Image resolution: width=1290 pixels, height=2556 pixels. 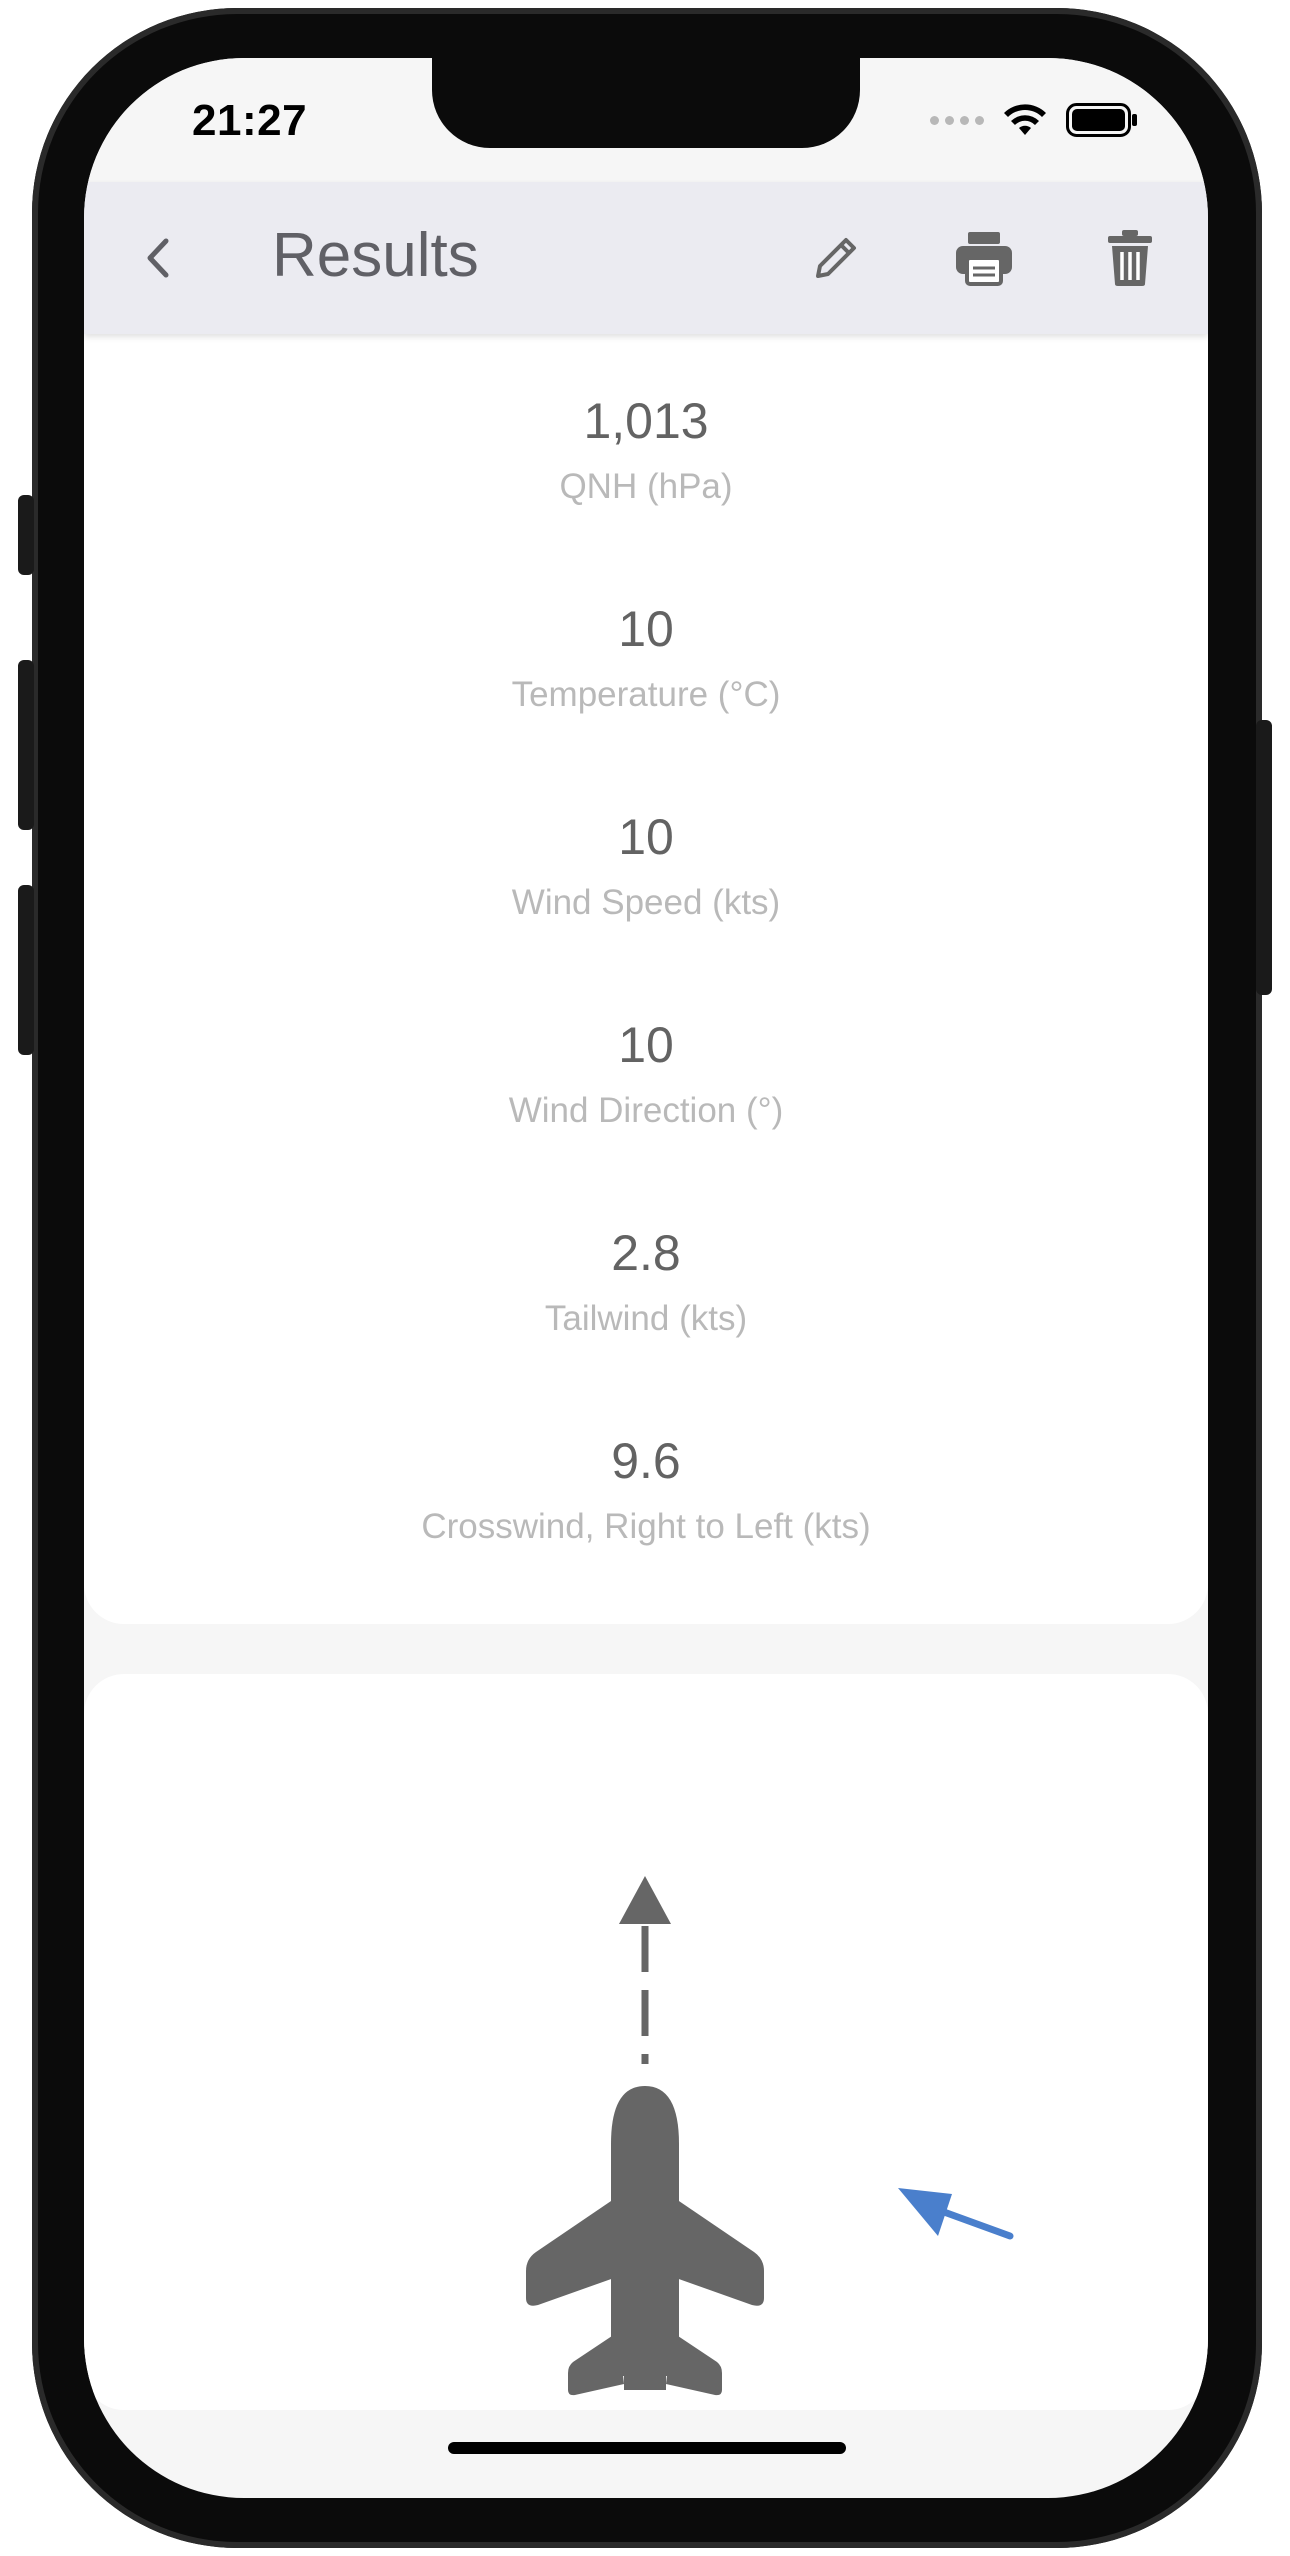 I want to click on print-button, so click(x=984, y=258).